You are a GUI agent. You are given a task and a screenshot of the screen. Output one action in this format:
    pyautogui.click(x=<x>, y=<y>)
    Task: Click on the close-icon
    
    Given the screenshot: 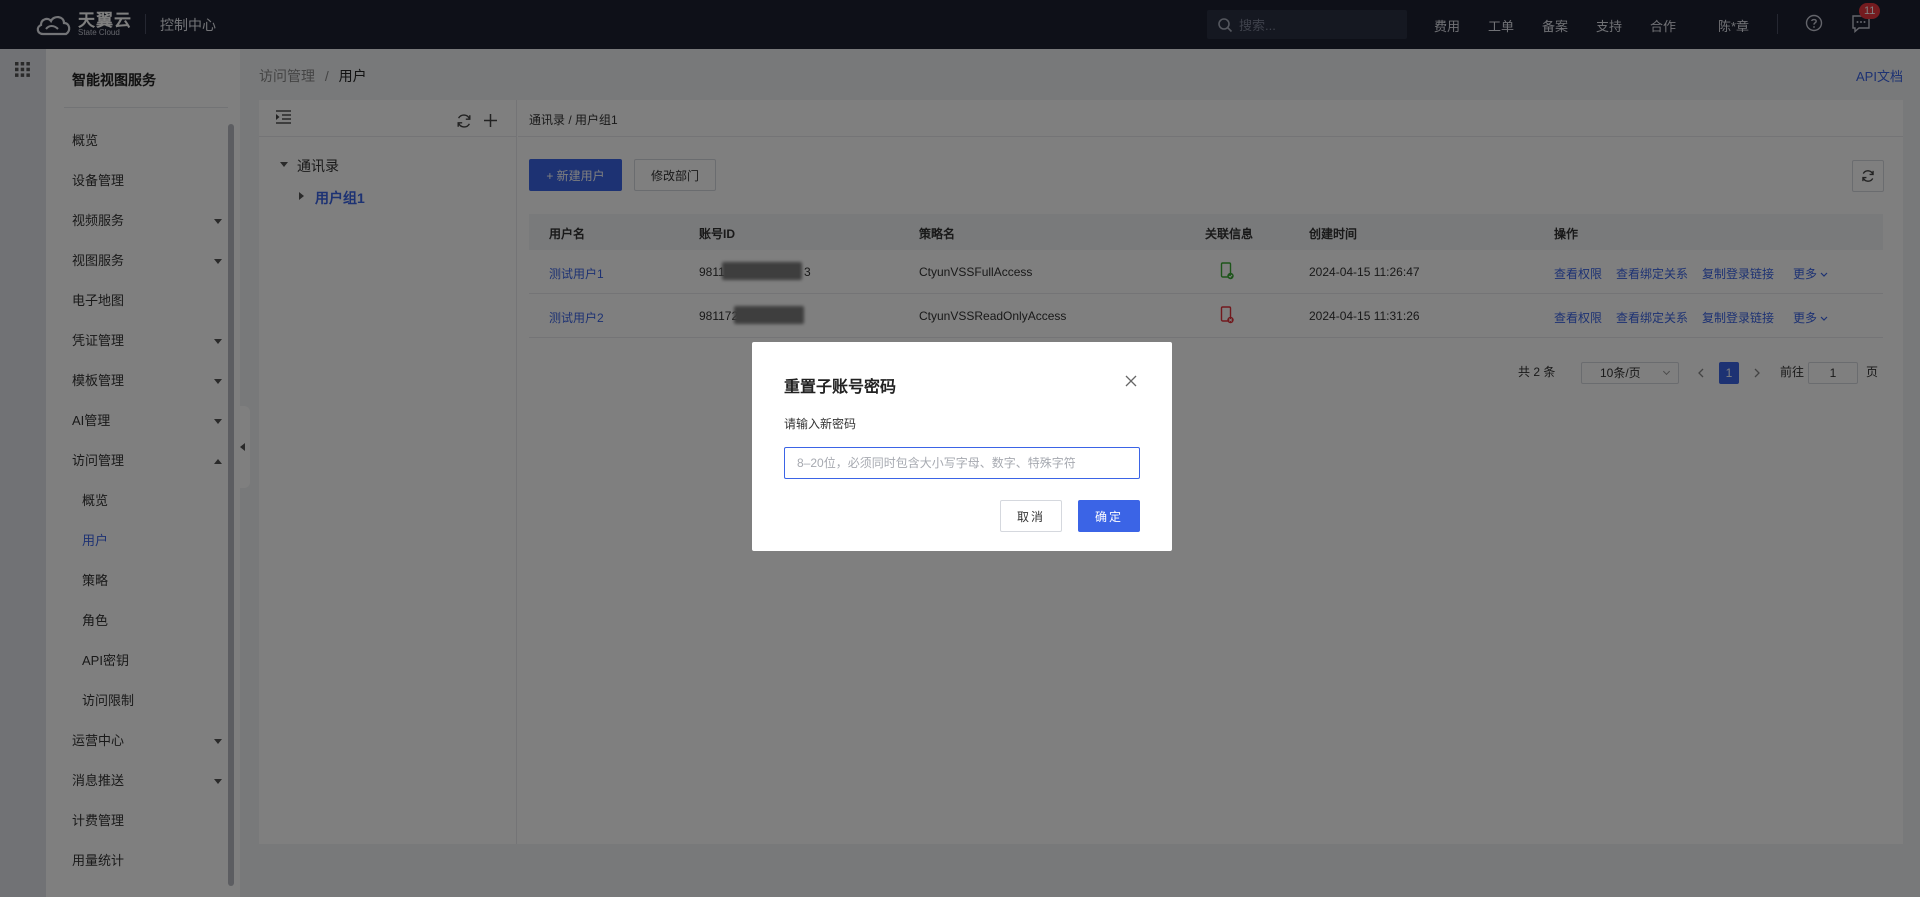 What is the action you would take?
    pyautogui.click(x=1131, y=381)
    